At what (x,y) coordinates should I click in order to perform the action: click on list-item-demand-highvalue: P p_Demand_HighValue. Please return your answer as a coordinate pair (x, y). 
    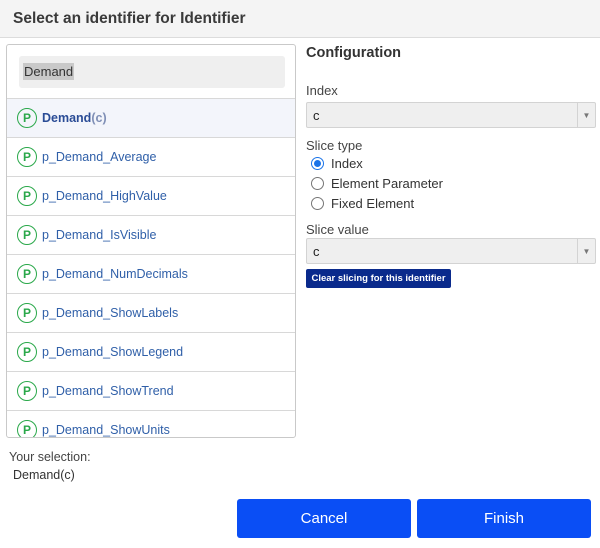
    Looking at the image, I should click on (151, 196).